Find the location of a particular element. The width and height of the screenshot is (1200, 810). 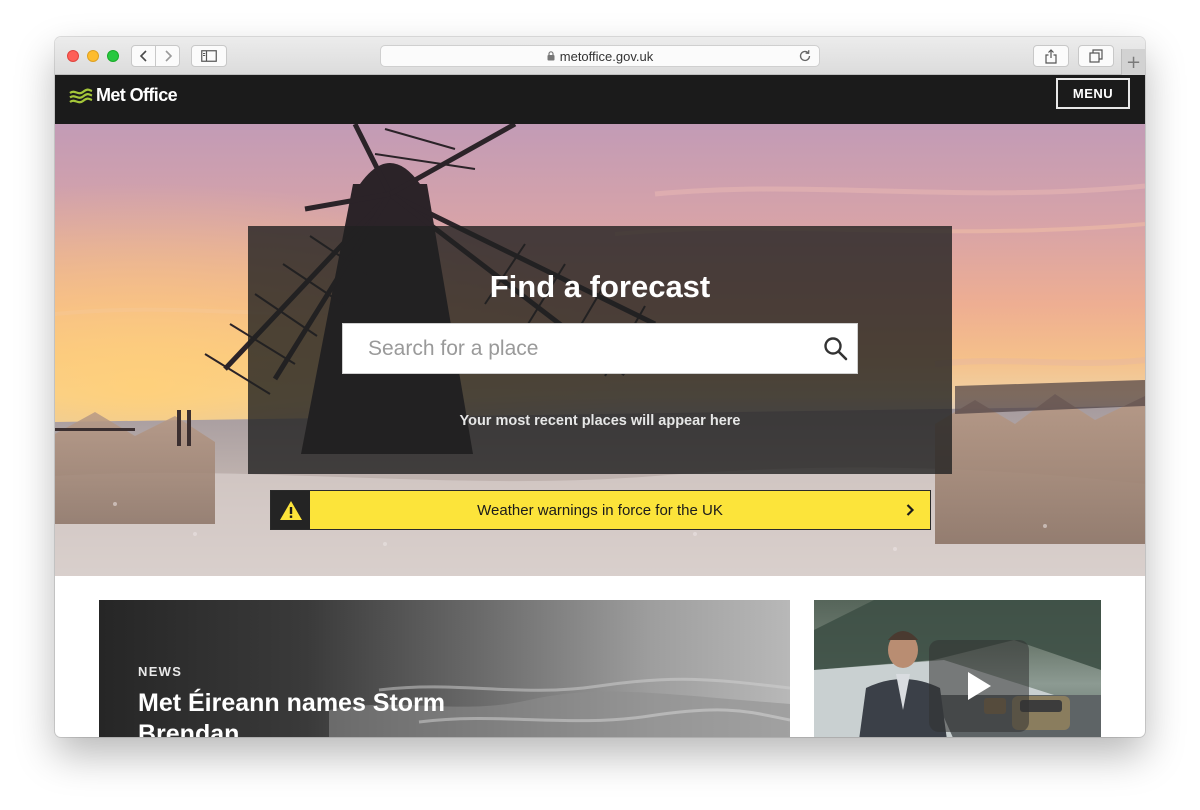

maximize-window-button is located at coordinates (113, 56).